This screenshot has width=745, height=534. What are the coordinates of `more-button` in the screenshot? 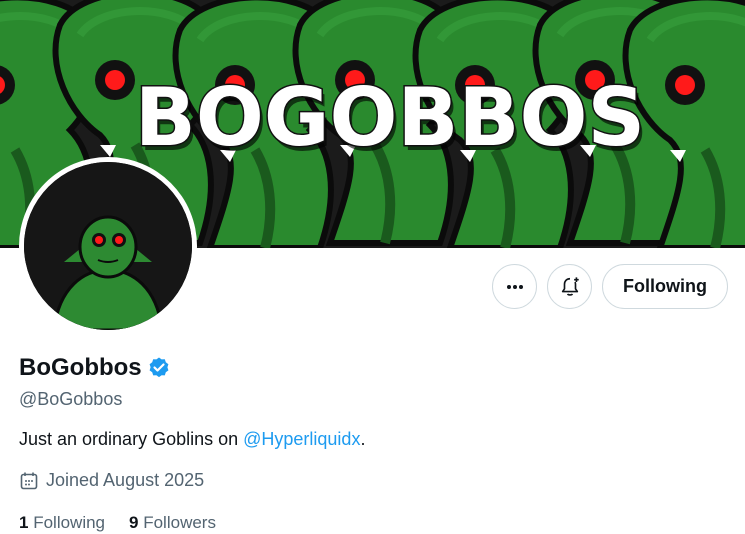 It's located at (515, 286).